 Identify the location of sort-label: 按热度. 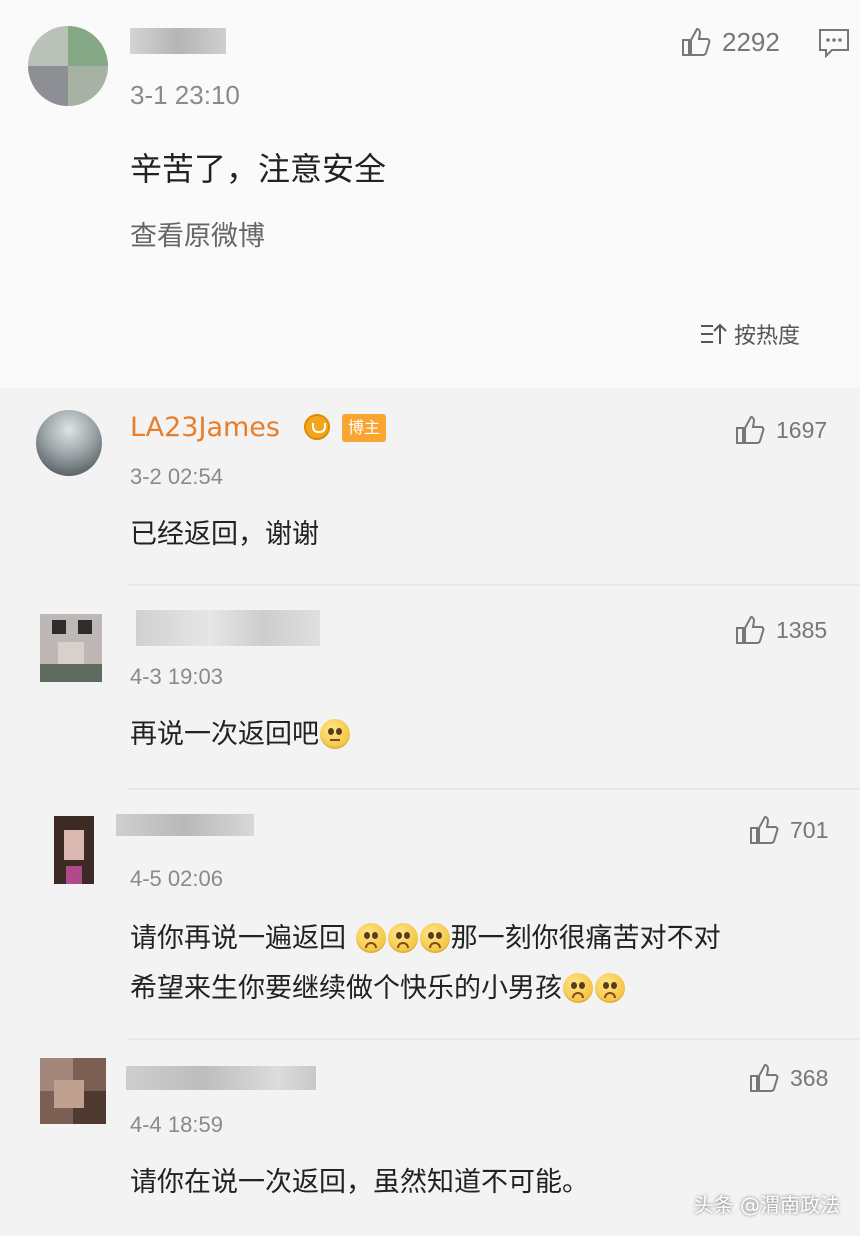
(767, 336).